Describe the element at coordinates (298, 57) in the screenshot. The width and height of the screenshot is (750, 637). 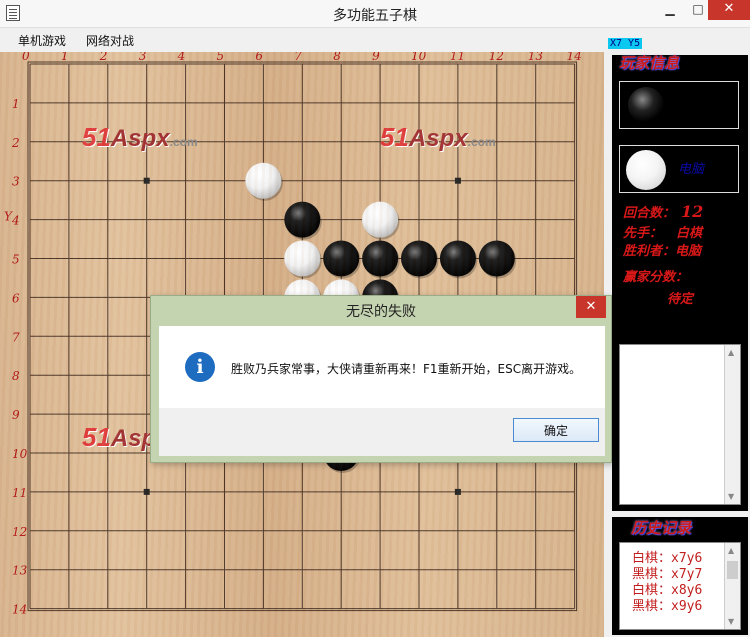
I see `column-label: 7` at that location.